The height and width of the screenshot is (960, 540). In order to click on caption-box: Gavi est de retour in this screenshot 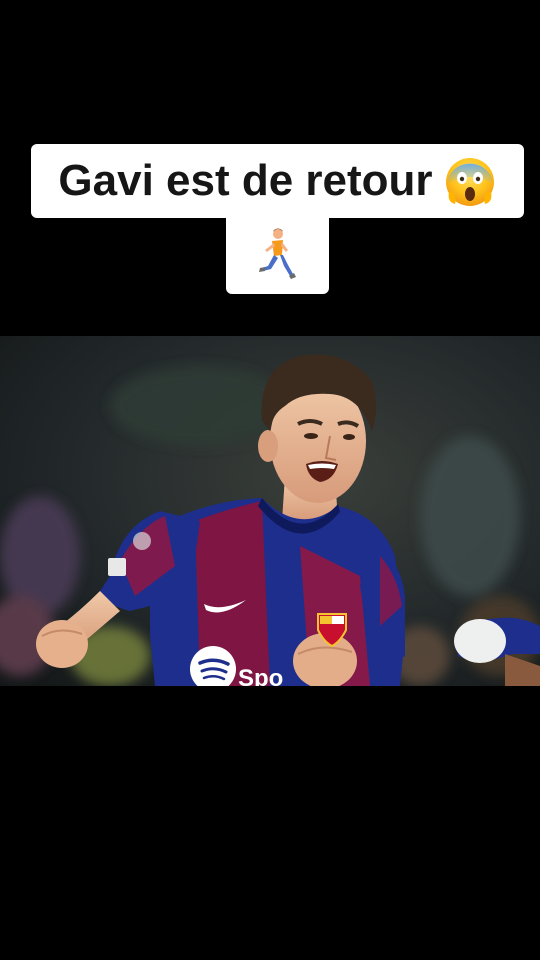, I will do `click(277, 181)`.